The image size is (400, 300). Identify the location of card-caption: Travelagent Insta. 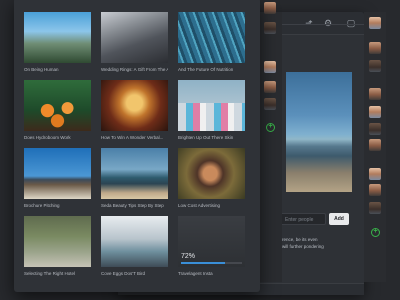
(195, 273).